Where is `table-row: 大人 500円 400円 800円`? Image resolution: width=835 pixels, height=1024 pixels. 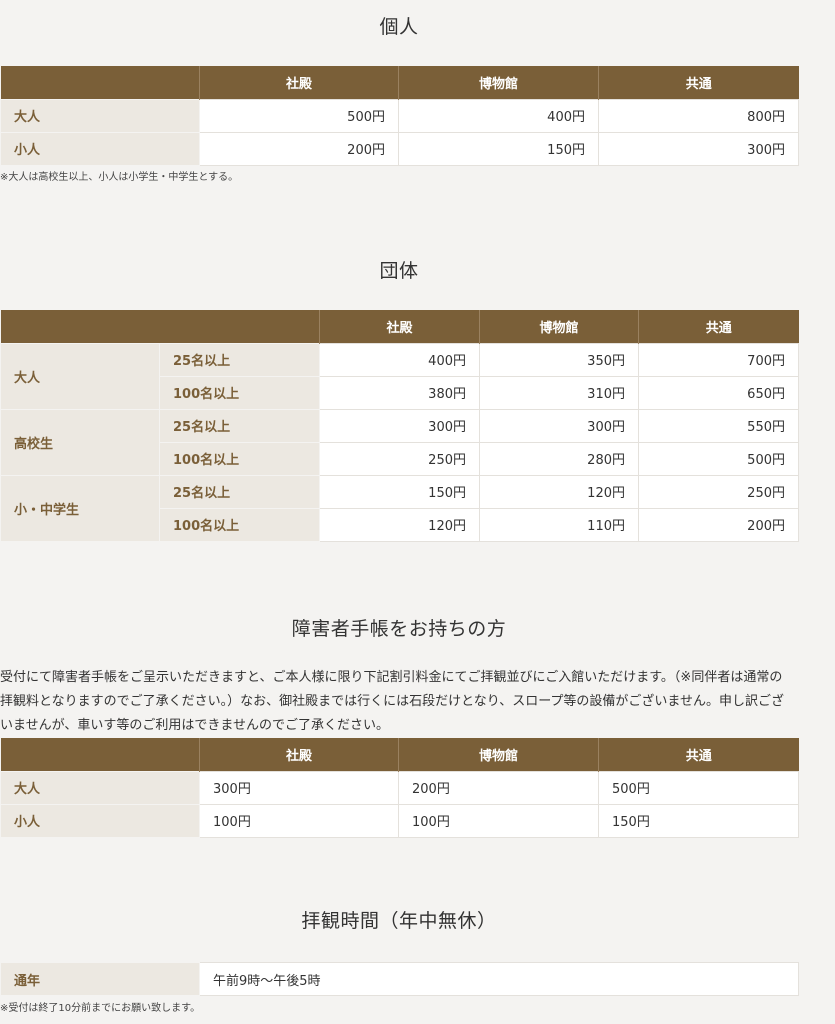
table-row: 大人 500円 400円 800円 is located at coordinates (399, 115).